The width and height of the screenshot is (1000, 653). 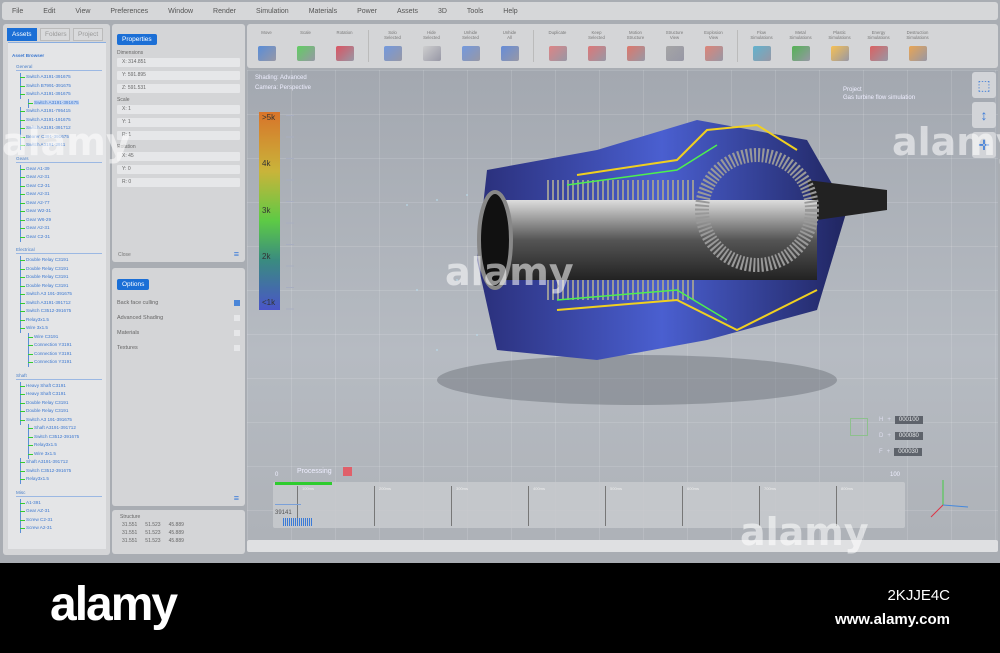 What do you see at coordinates (57, 528) in the screenshot?
I see `tree-item: Screw A2-31` at bounding box center [57, 528].